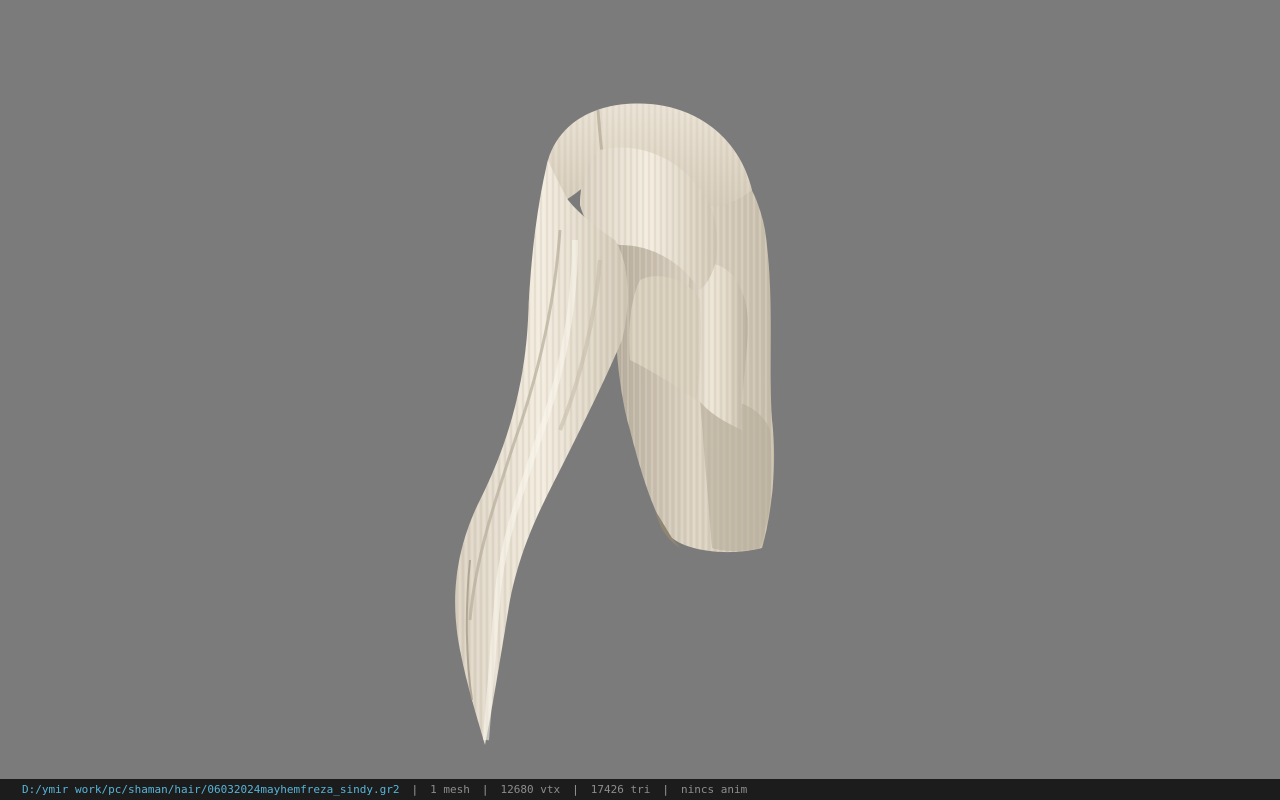 The width and height of the screenshot is (1280, 800). Describe the element at coordinates (620, 789) in the screenshot. I see `triangle-count-label: 17426 tri` at that location.